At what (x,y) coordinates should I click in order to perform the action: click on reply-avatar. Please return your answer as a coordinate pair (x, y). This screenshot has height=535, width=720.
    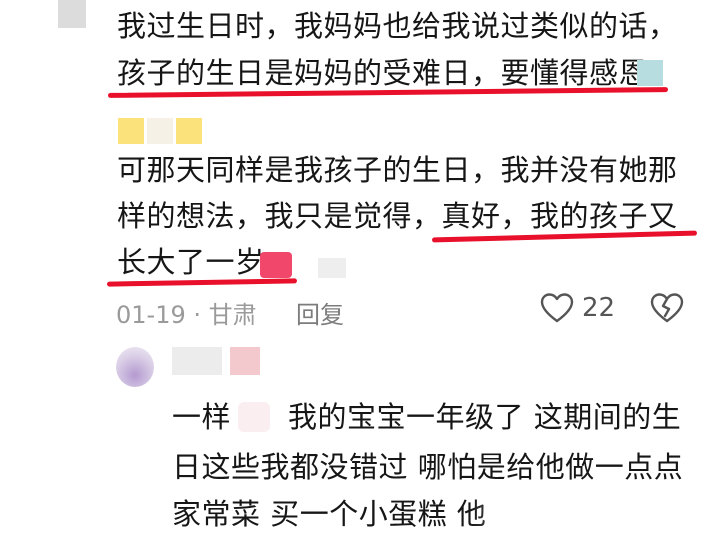
    Looking at the image, I should click on (135, 367).